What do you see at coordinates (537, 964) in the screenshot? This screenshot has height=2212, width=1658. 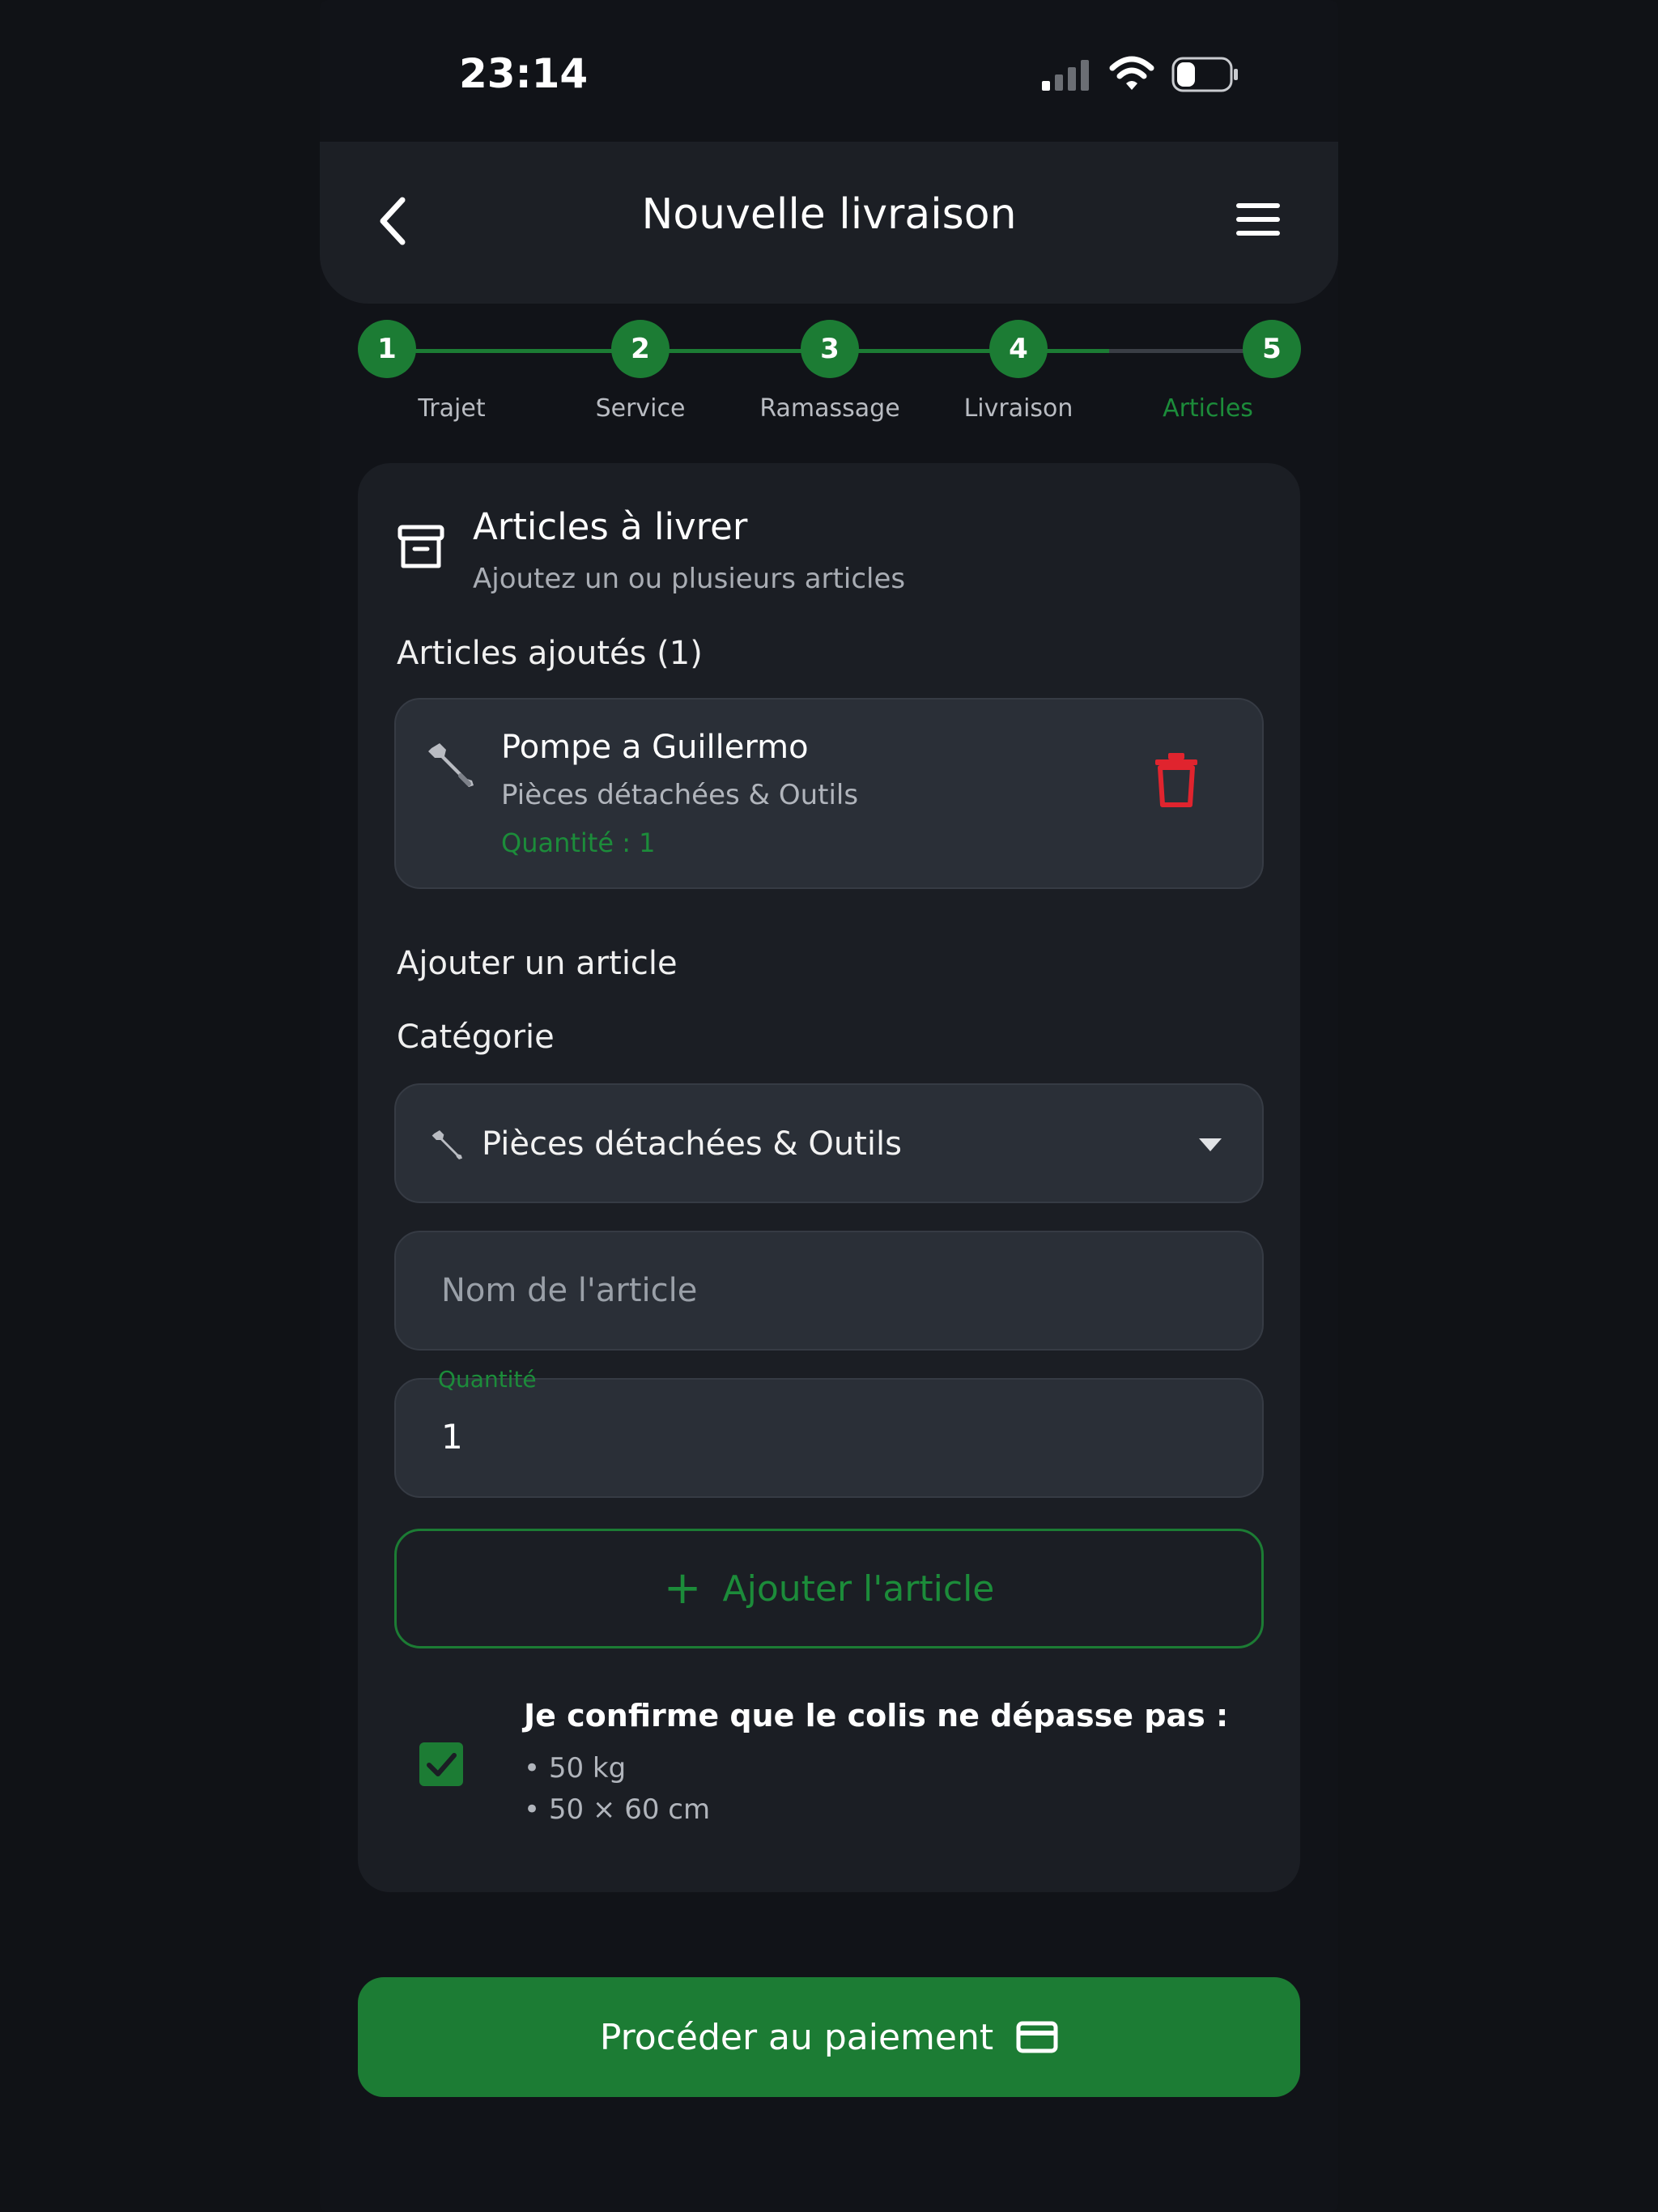 I see `add-article-heading: Ajouter un article` at bounding box center [537, 964].